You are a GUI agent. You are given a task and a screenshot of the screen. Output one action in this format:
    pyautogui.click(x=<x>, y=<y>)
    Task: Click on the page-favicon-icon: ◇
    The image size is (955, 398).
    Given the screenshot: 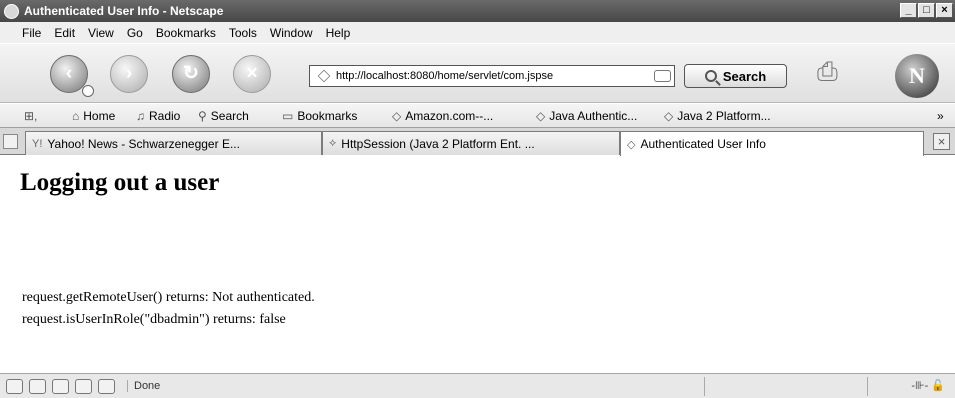 What is the action you would take?
    pyautogui.click(x=631, y=144)
    